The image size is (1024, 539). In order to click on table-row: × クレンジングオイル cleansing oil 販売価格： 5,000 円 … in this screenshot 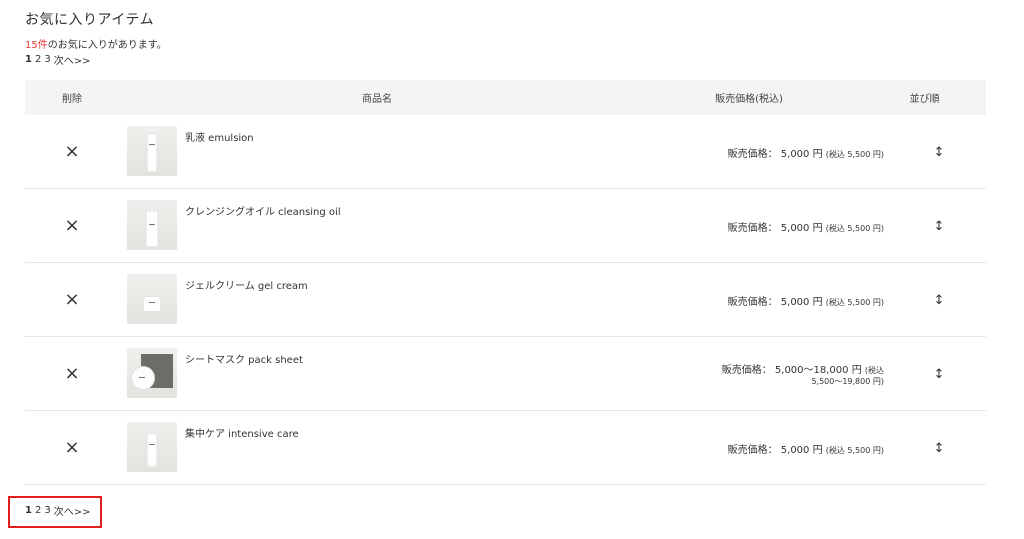, I will do `click(505, 226)`.